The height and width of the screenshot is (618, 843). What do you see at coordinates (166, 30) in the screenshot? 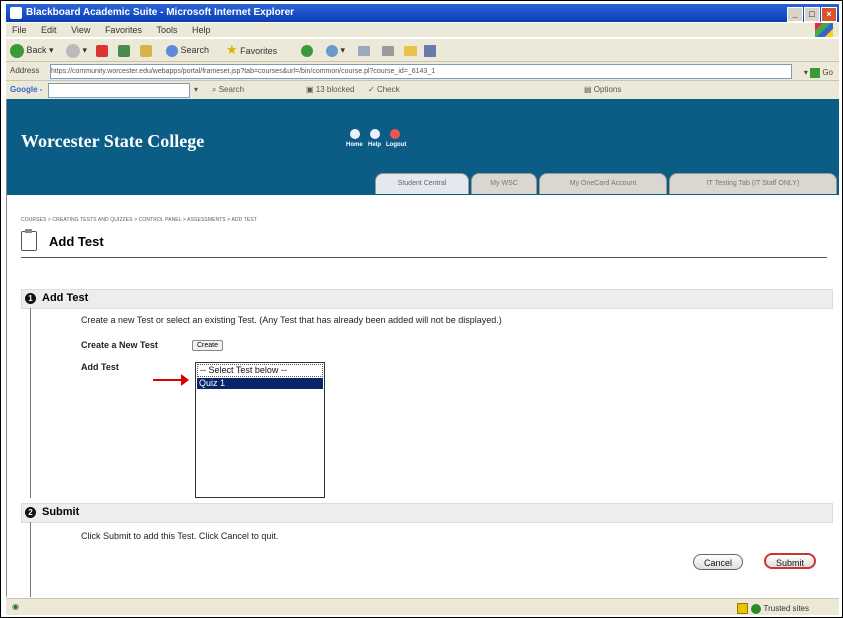
I see `menu-tools: Tools` at bounding box center [166, 30].